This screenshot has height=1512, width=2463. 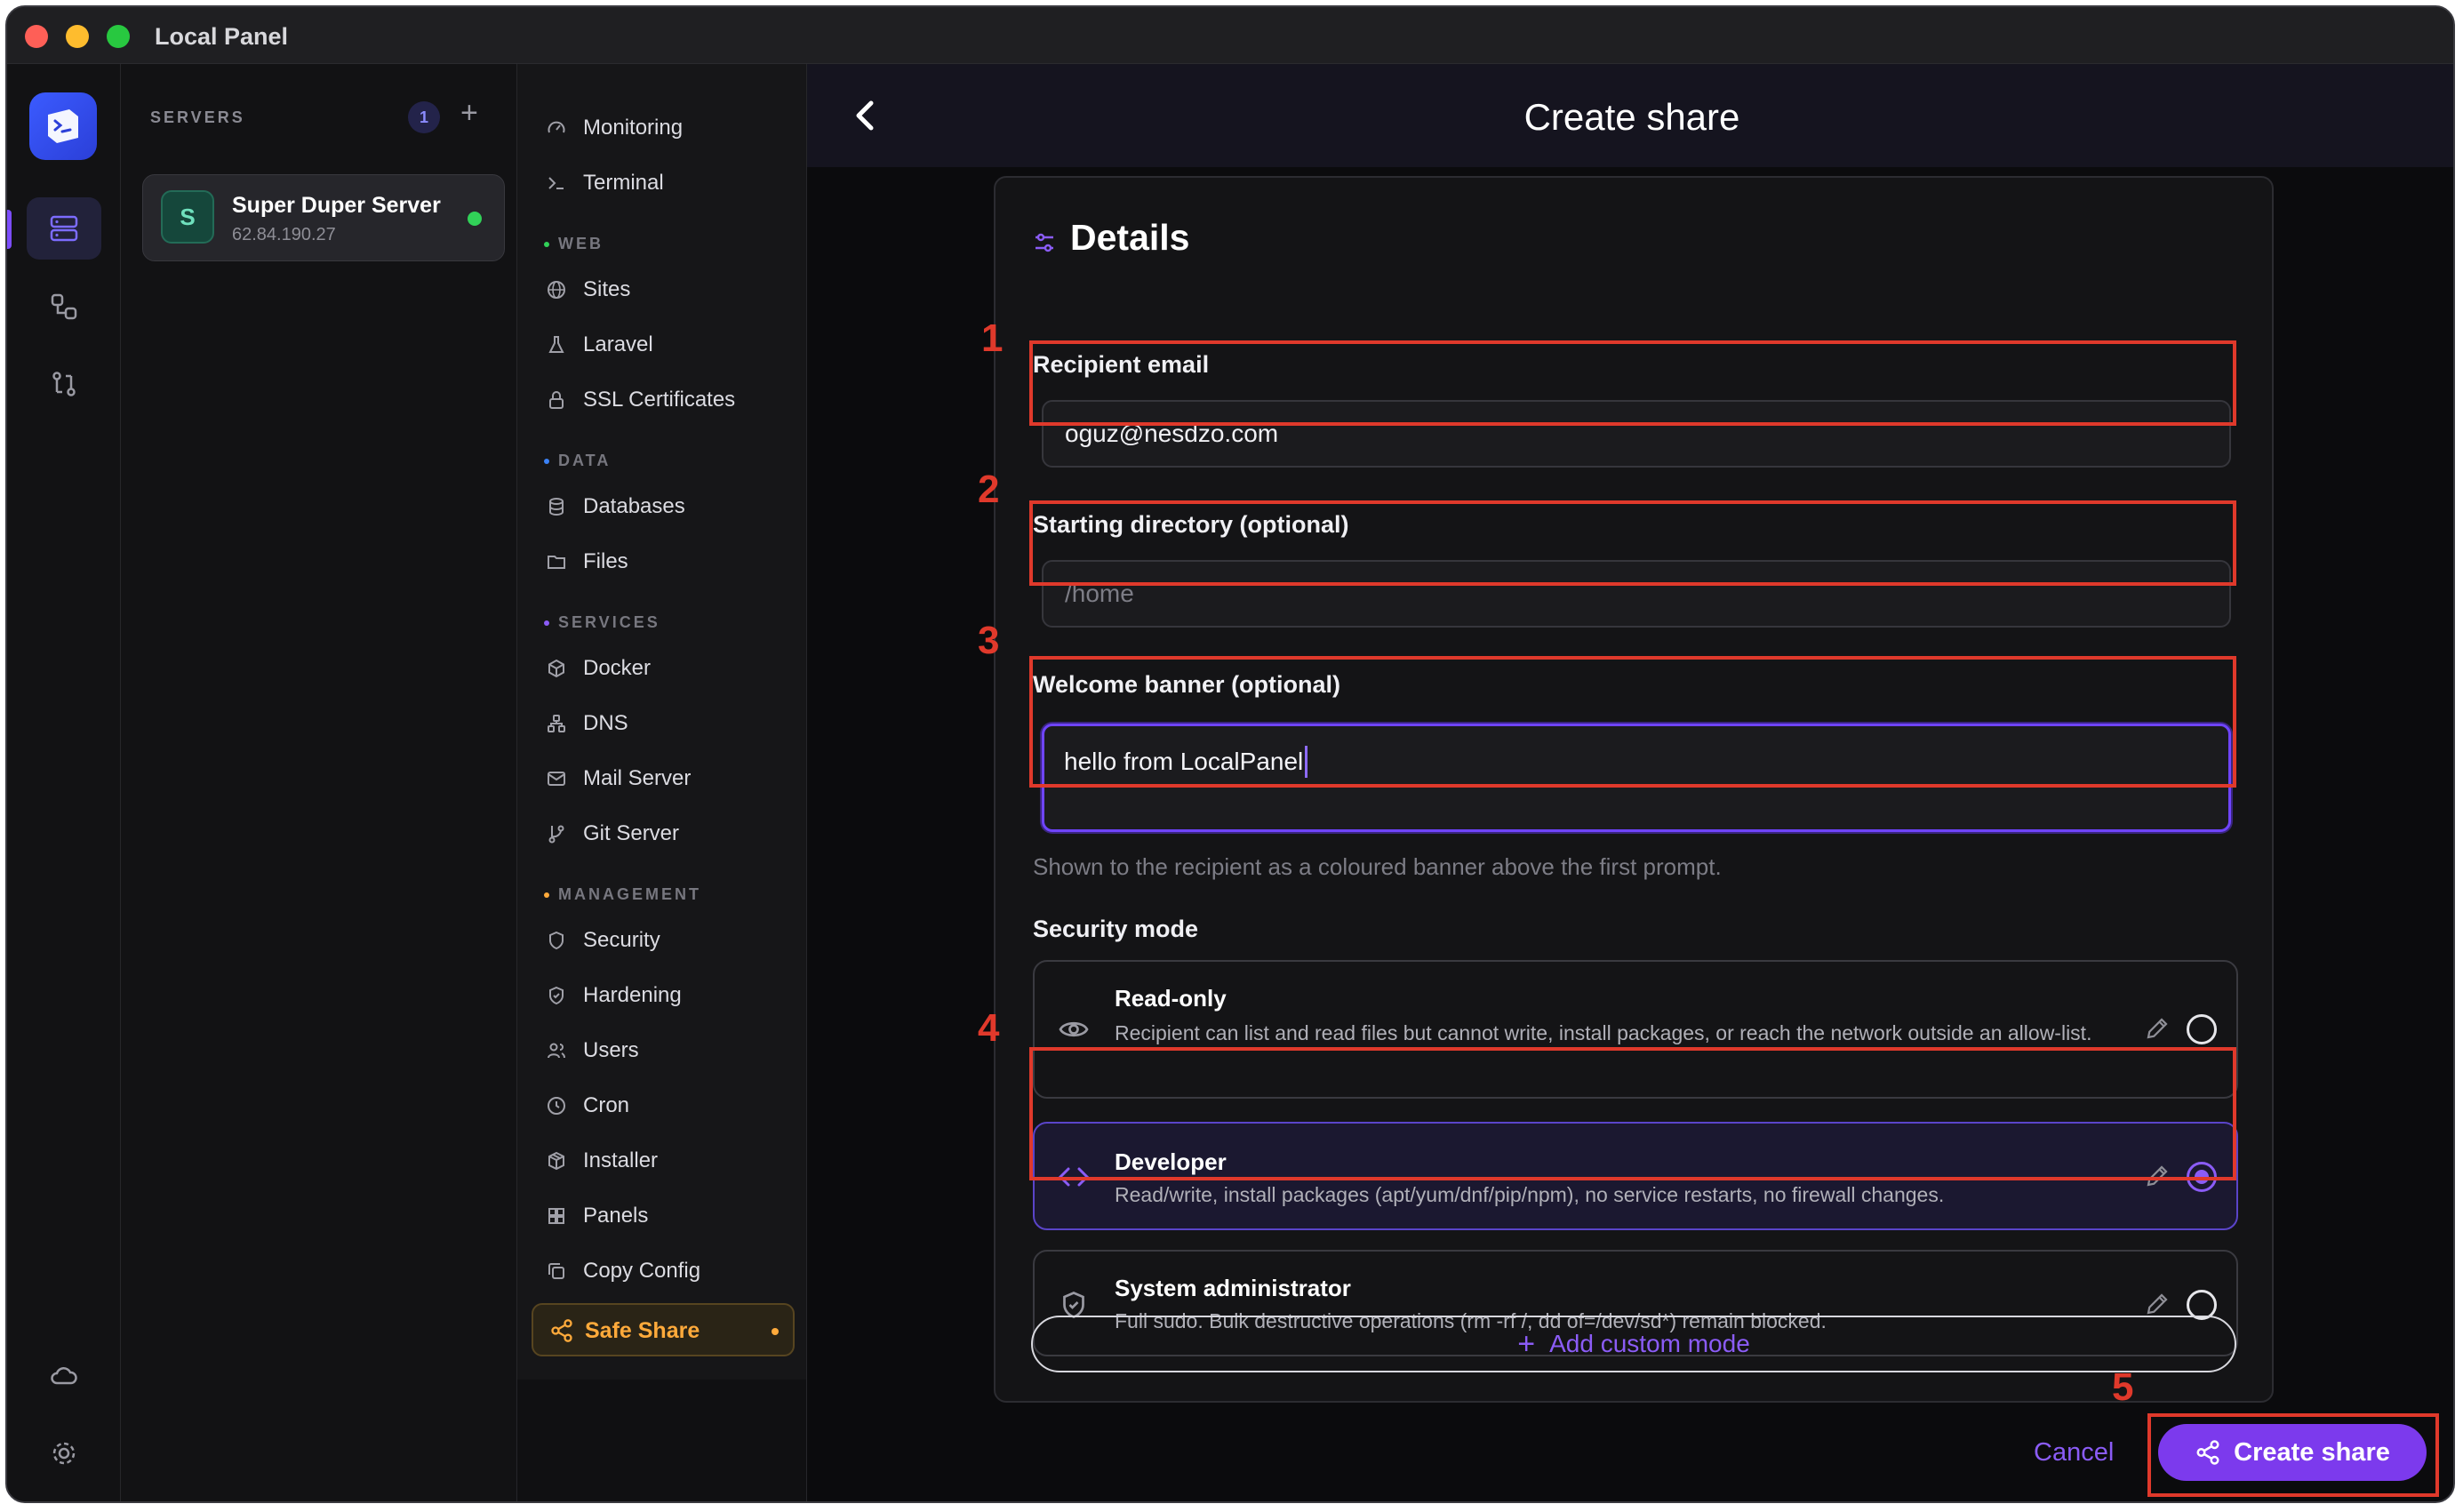 What do you see at coordinates (577, 461) in the screenshot?
I see `nav-section-data: DATA` at bounding box center [577, 461].